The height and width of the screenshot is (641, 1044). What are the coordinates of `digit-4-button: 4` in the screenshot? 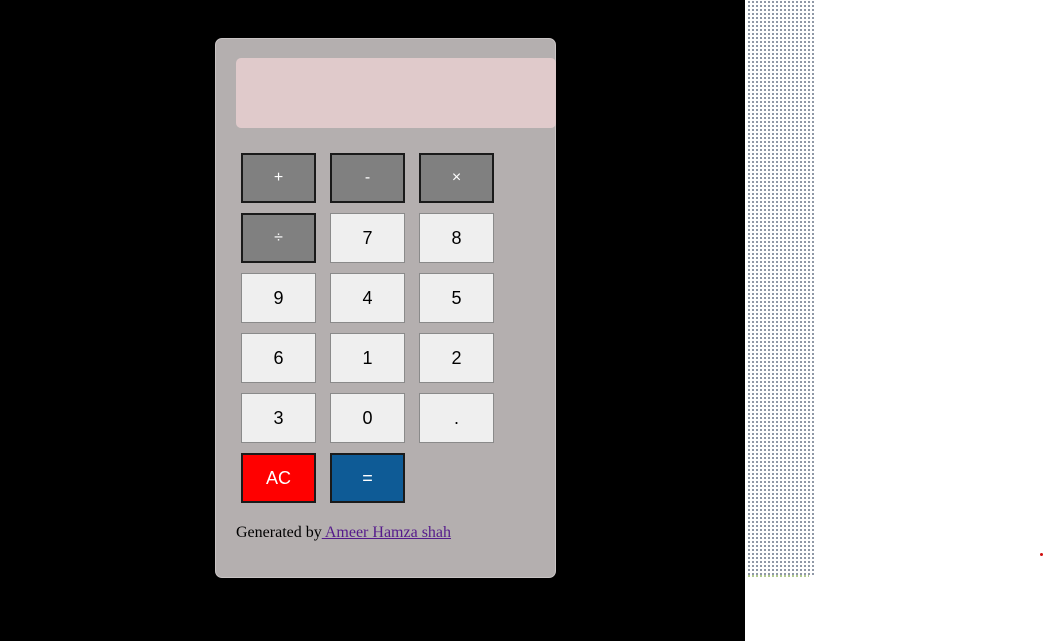 It's located at (367, 298).